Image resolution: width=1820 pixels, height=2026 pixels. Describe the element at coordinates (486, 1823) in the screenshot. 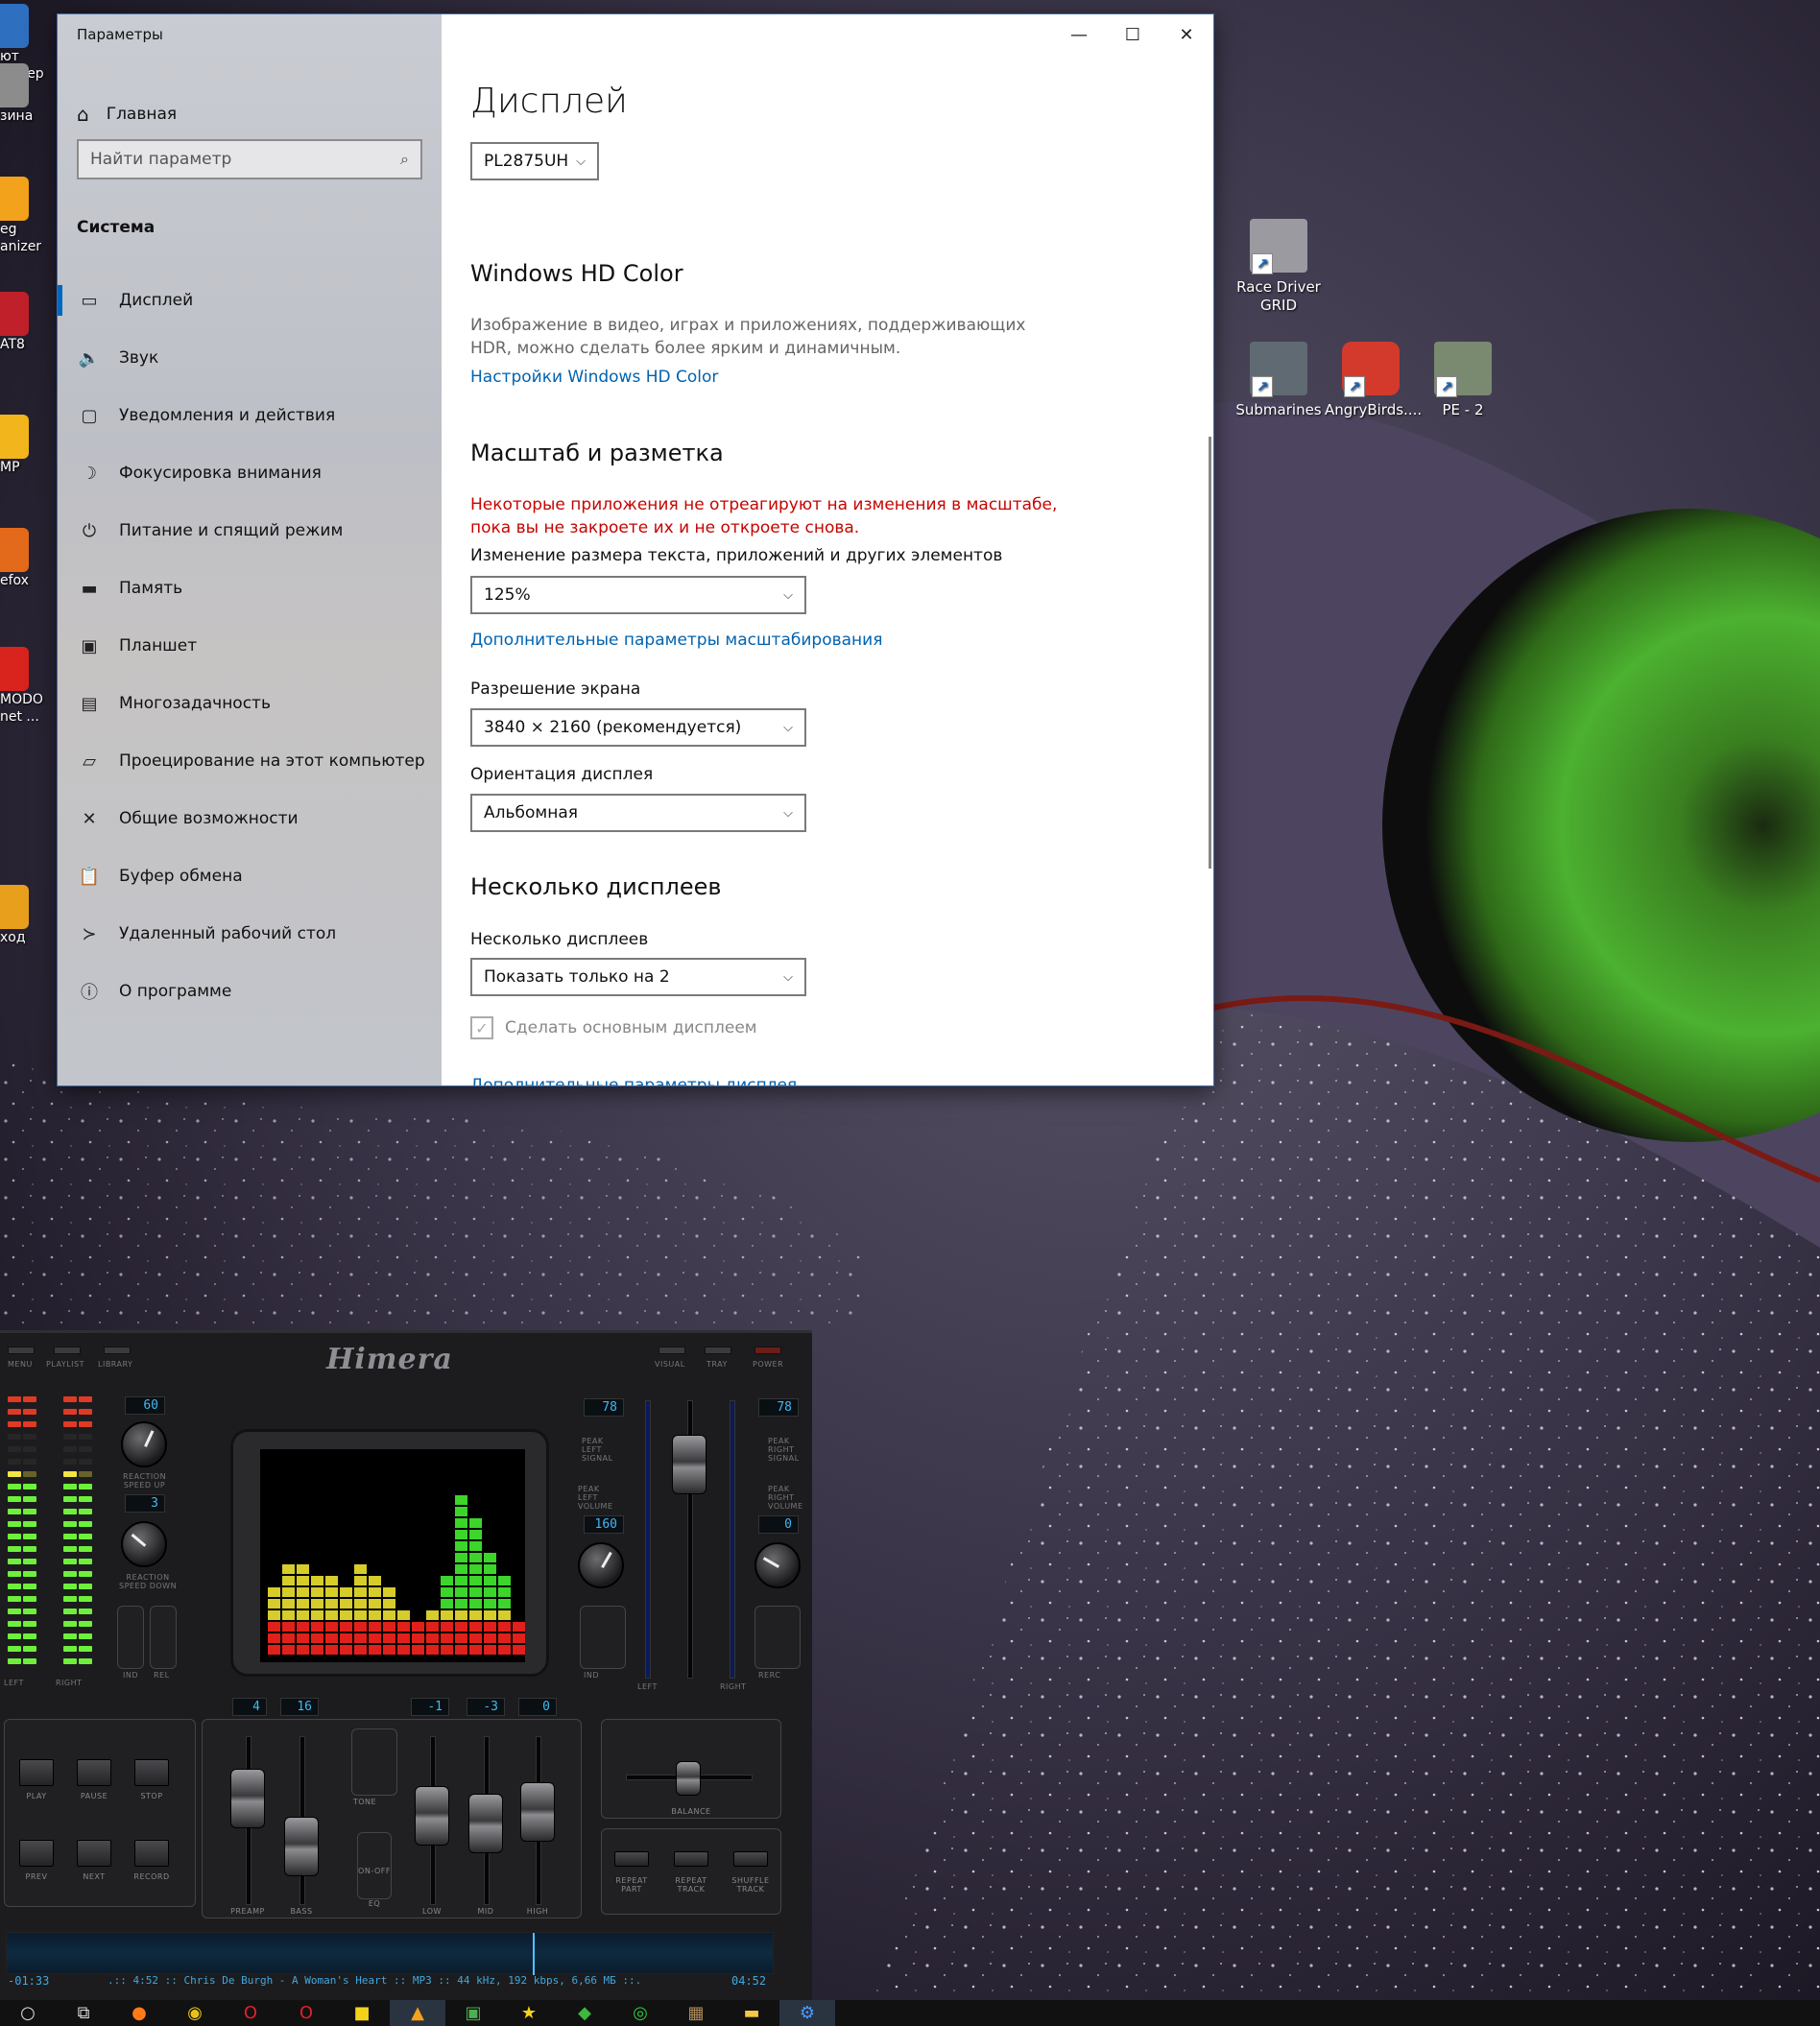

I see `mid-fader` at that location.